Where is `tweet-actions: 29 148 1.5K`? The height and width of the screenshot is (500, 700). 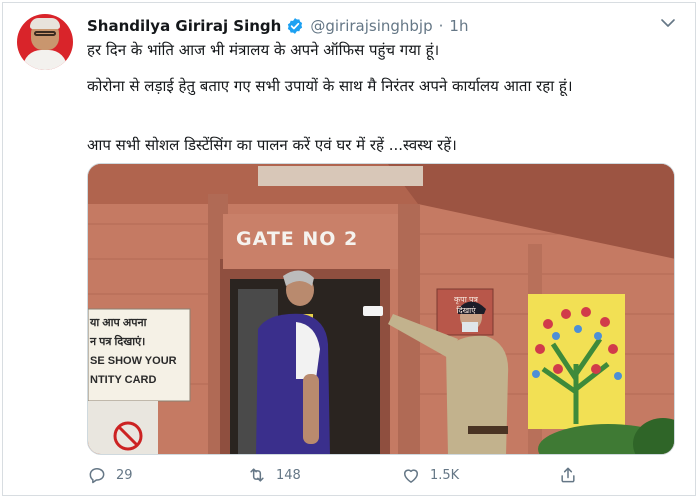
tweet-actions: 29 148 1.5K is located at coordinates (382, 476).